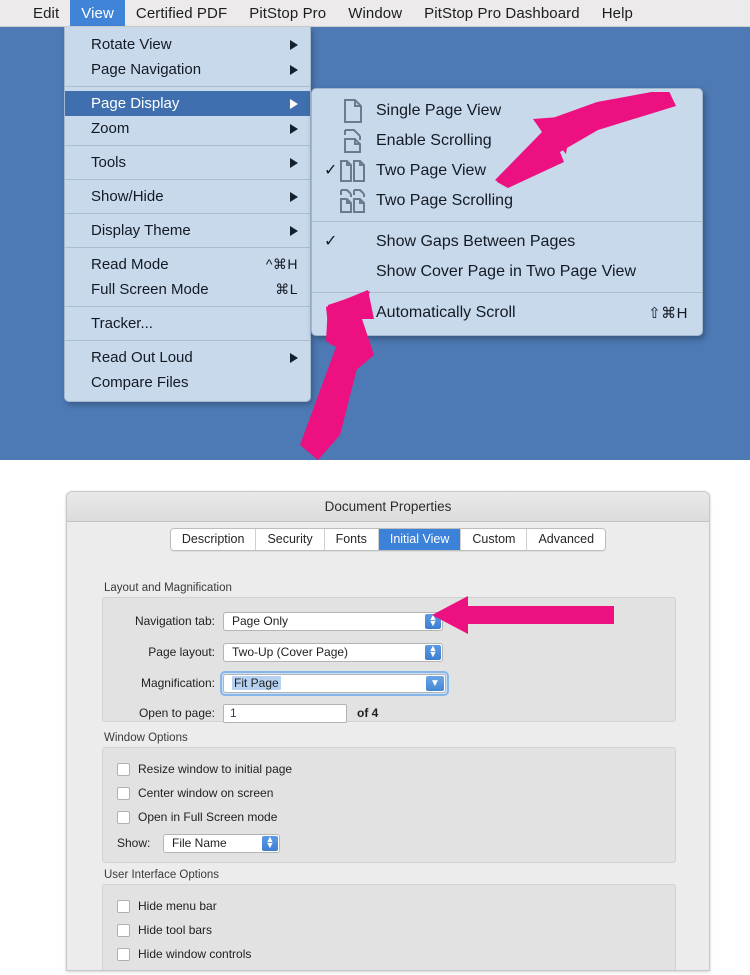 The width and height of the screenshot is (750, 975). Describe the element at coordinates (507, 171) in the screenshot. I see `submenu-item-two-page-view: ✓ Two Page View` at that location.